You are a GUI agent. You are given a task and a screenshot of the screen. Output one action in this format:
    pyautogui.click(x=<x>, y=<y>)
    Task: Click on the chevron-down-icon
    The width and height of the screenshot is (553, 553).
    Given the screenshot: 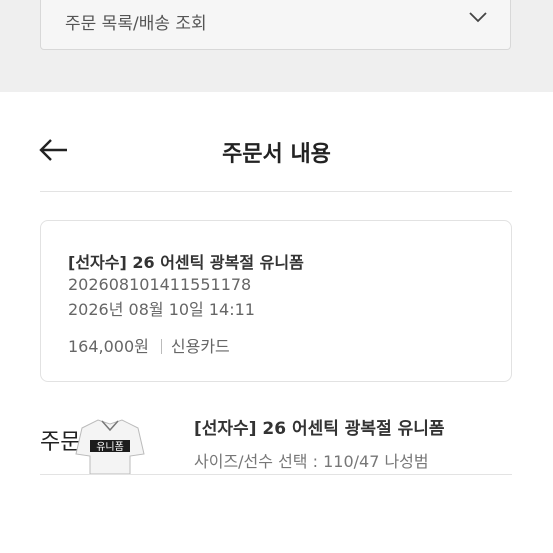 What is the action you would take?
    pyautogui.click(x=478, y=17)
    